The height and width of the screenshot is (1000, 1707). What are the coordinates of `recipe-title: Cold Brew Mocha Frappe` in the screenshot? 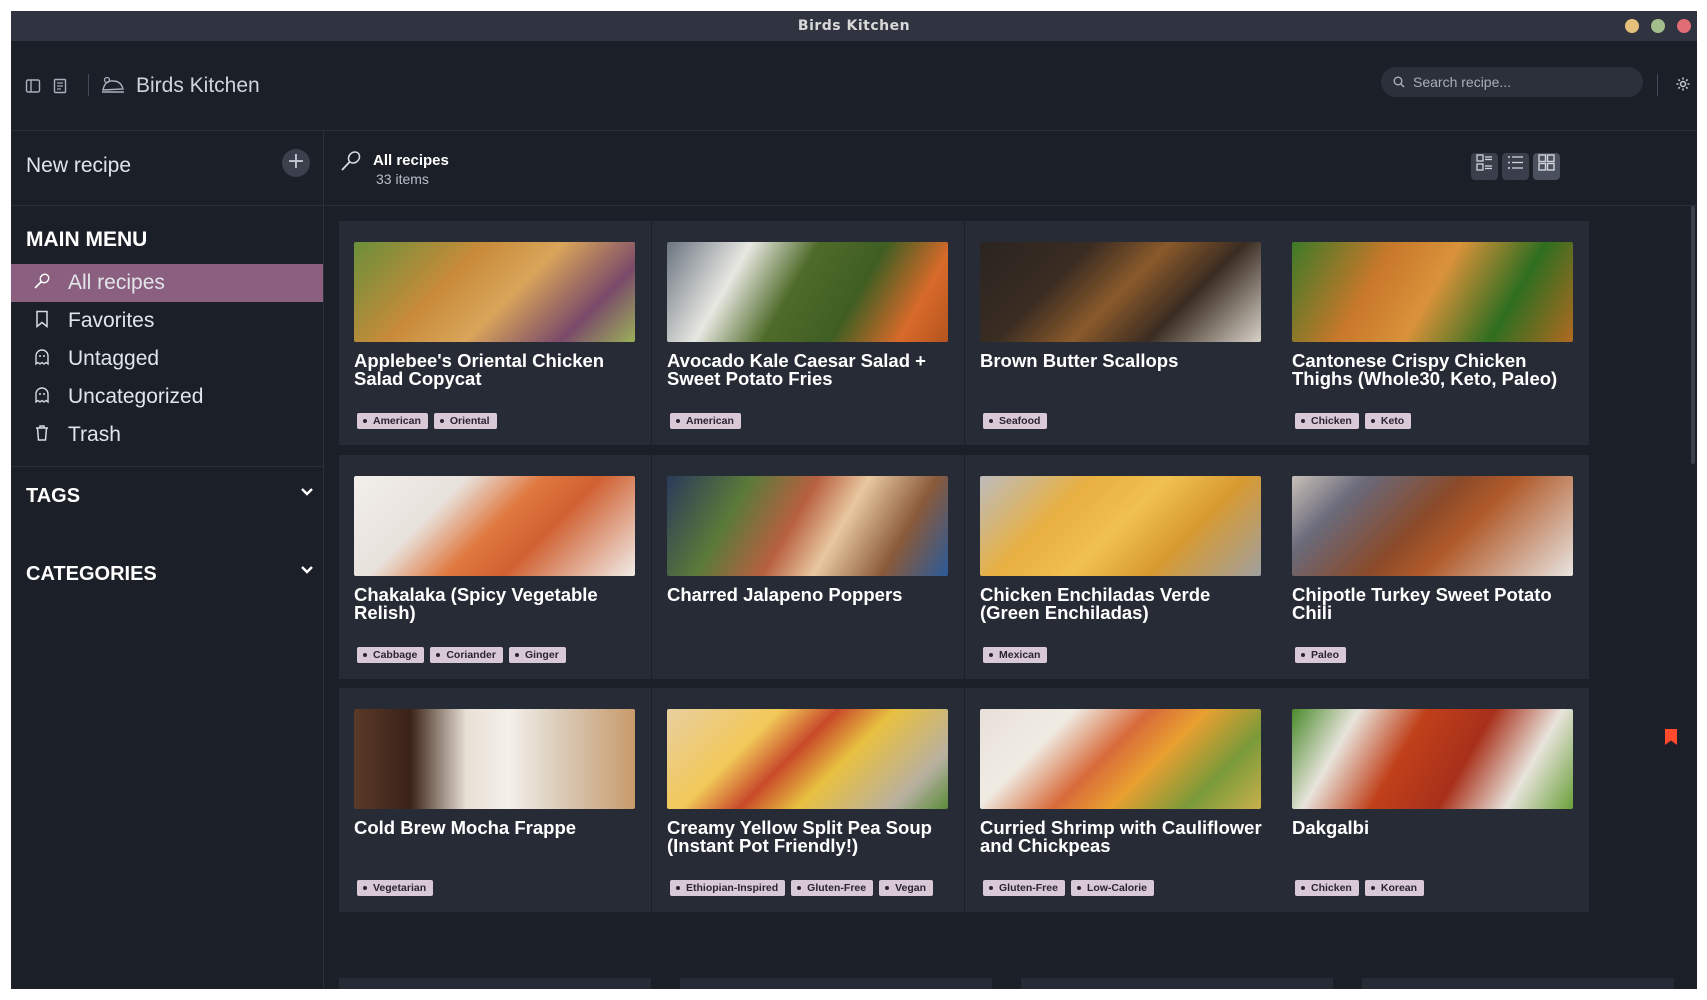 It's located at (499, 827).